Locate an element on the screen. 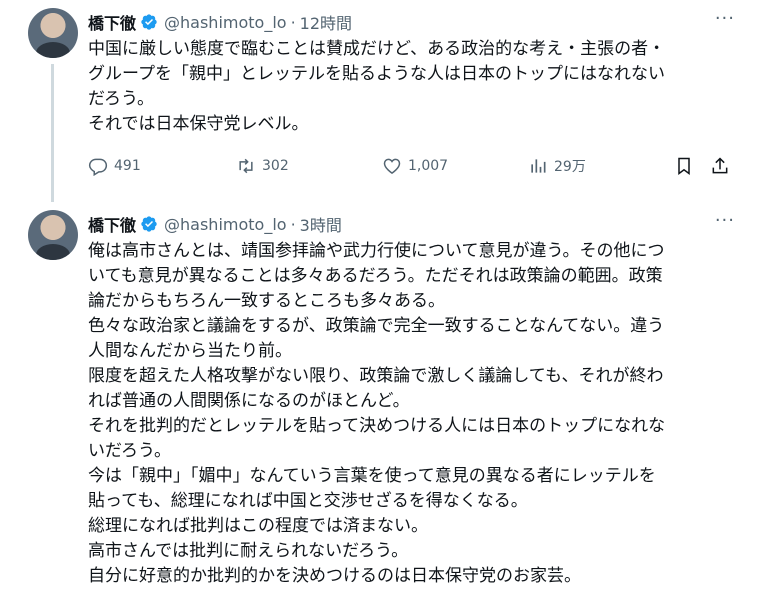  tweet-line: れば普通の人間関係になるのがほとんど。 is located at coordinates (249, 401).